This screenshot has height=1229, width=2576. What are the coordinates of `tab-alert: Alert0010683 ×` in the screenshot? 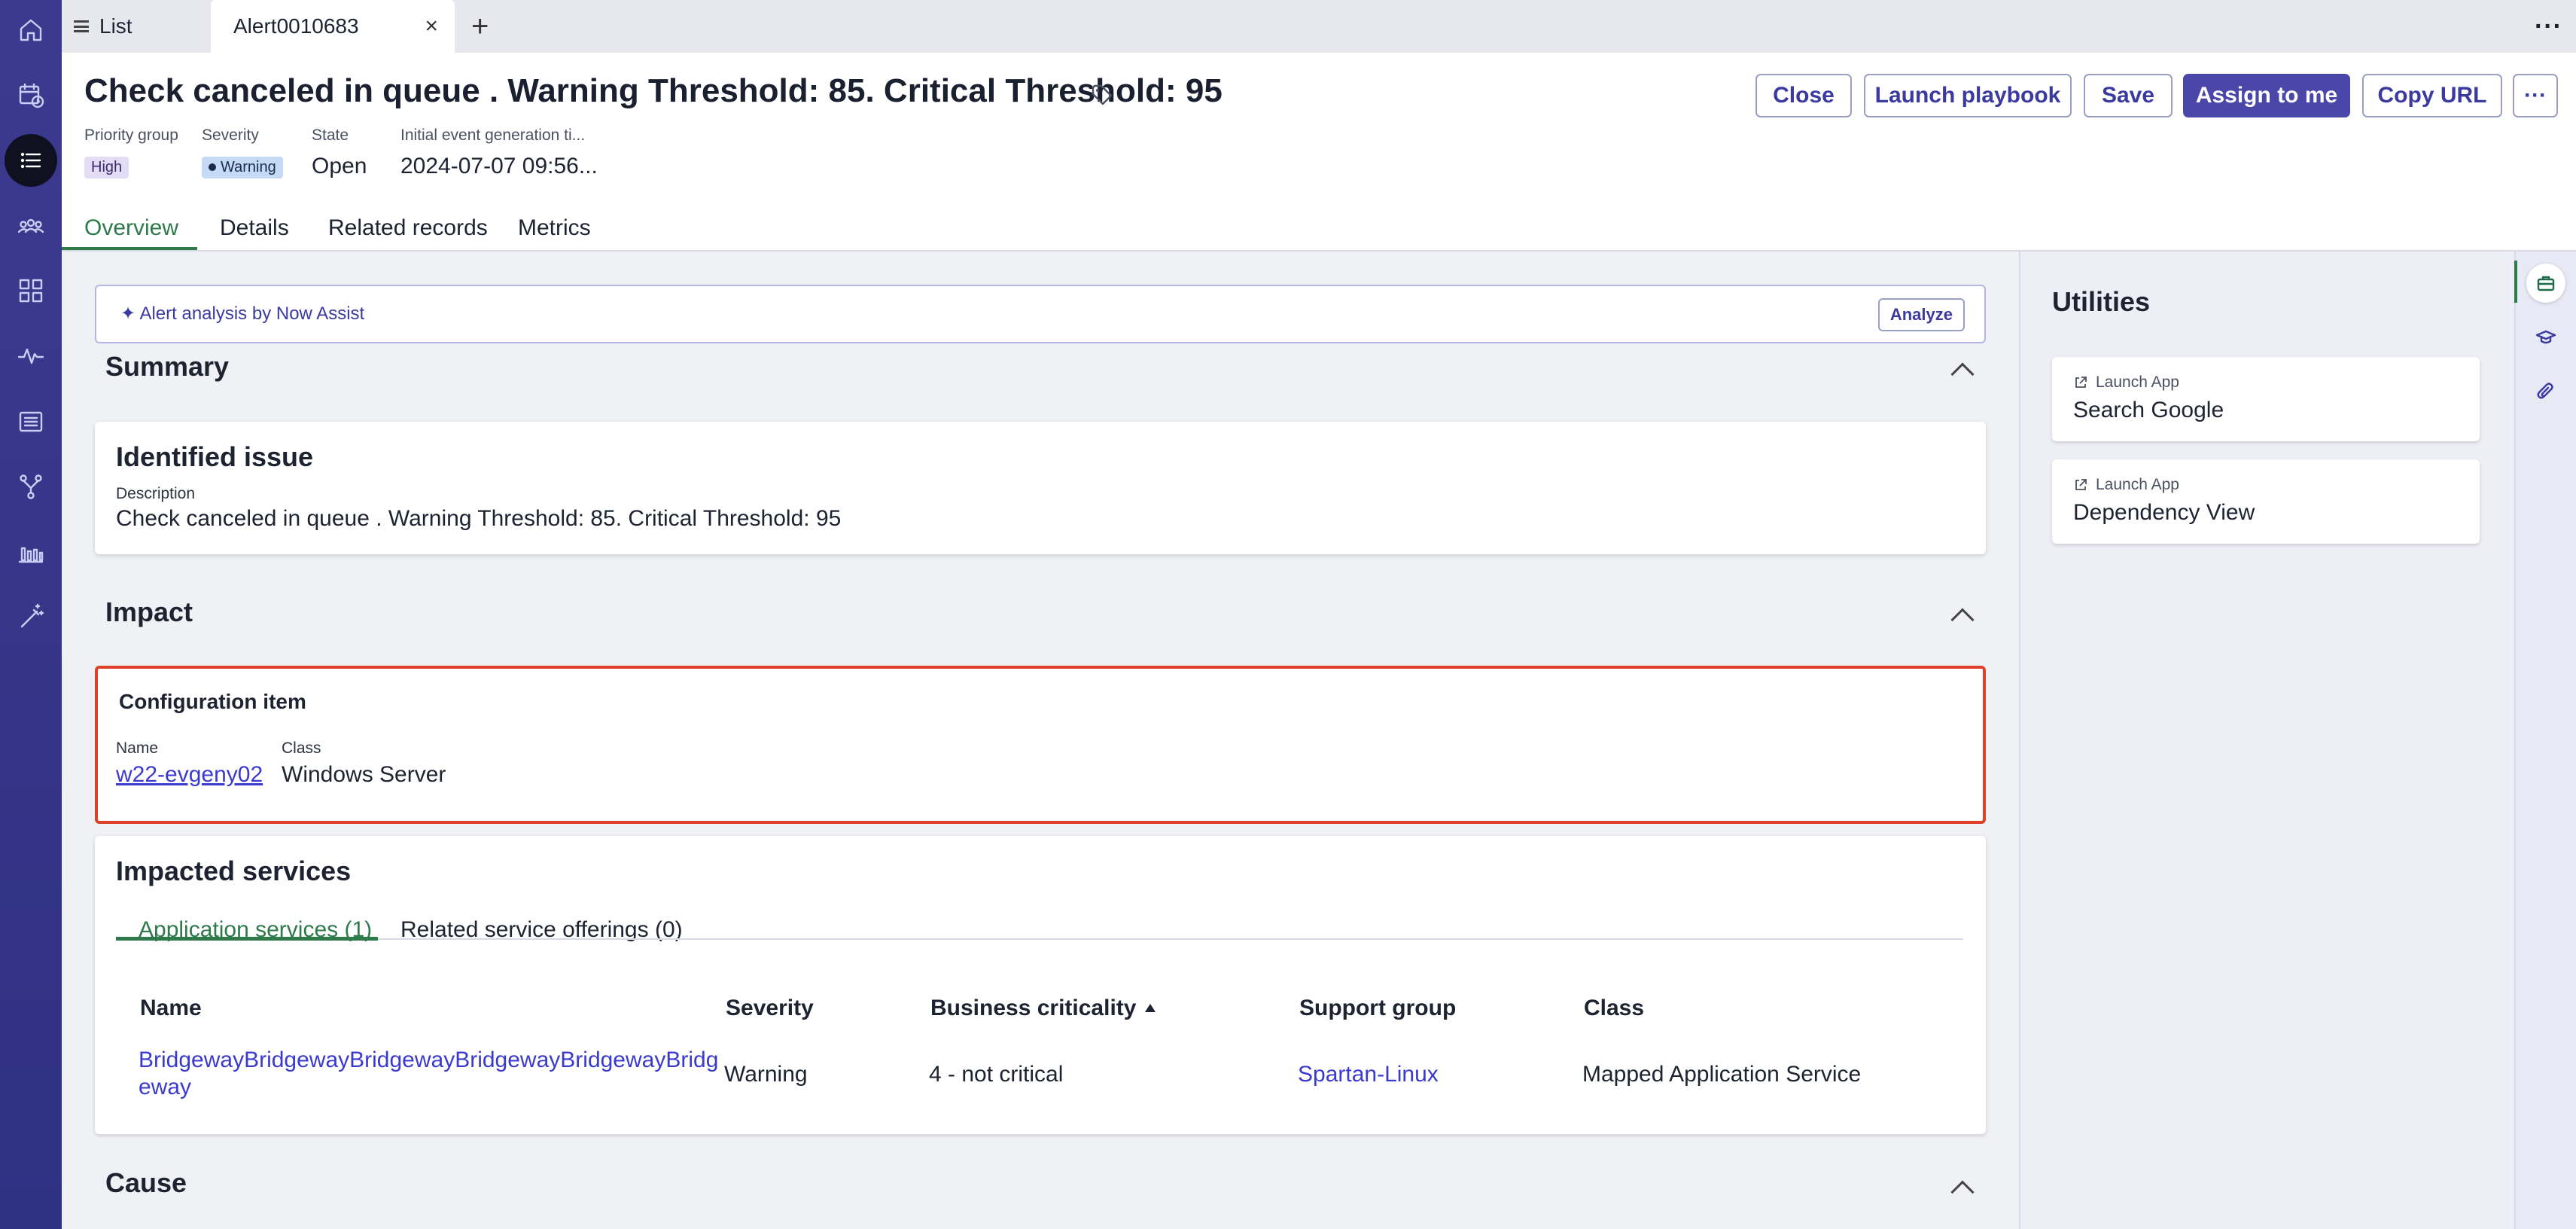 It's located at (333, 26).